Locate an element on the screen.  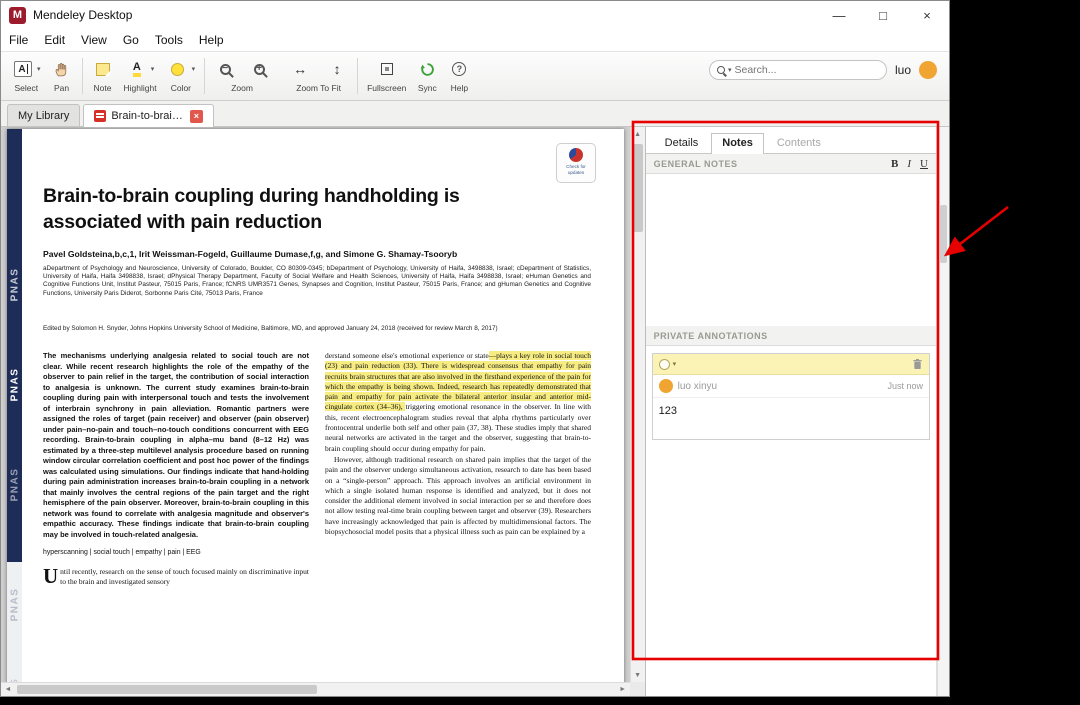
hand-icon is located at coordinates (62, 69).